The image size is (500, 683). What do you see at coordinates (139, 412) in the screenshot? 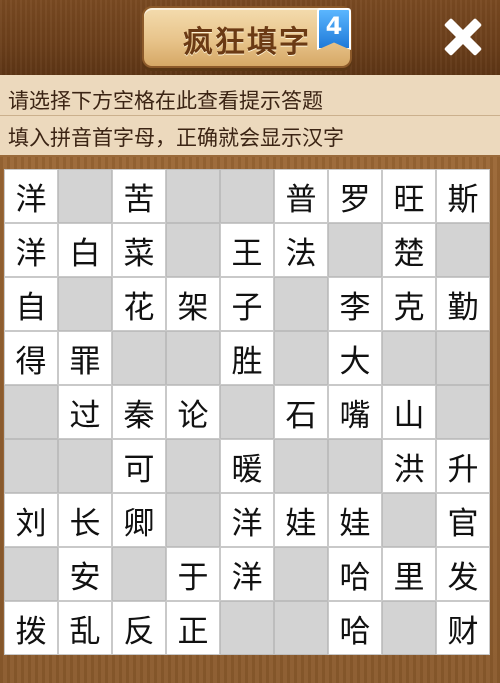
I see `filled-cell: 秦` at bounding box center [139, 412].